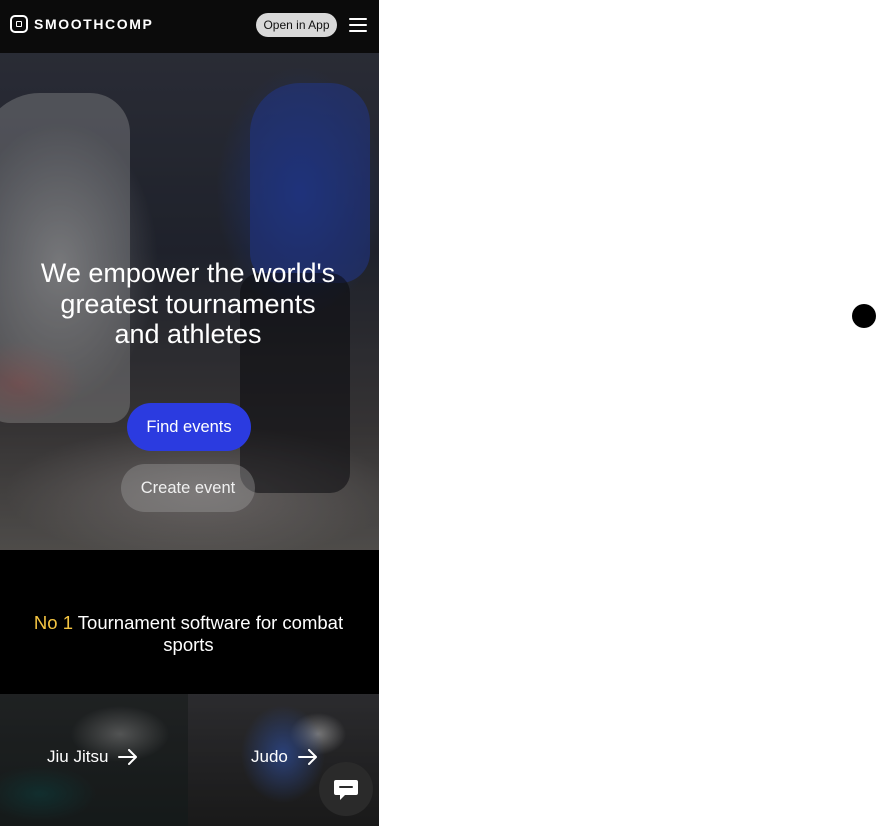 The height and width of the screenshot is (826, 877). I want to click on sport-name: Judo, so click(269, 756).